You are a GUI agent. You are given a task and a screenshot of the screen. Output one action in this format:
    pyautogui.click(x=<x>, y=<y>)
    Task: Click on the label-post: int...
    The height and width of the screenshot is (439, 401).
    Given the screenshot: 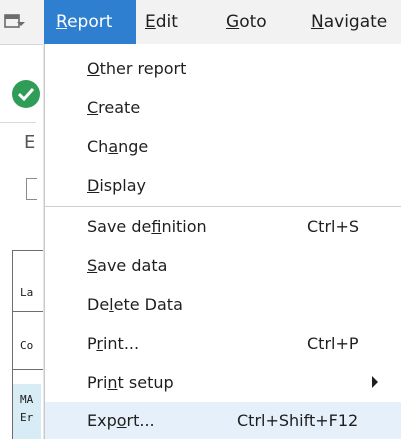 What is the action you would take?
    pyautogui.click(x=121, y=343)
    